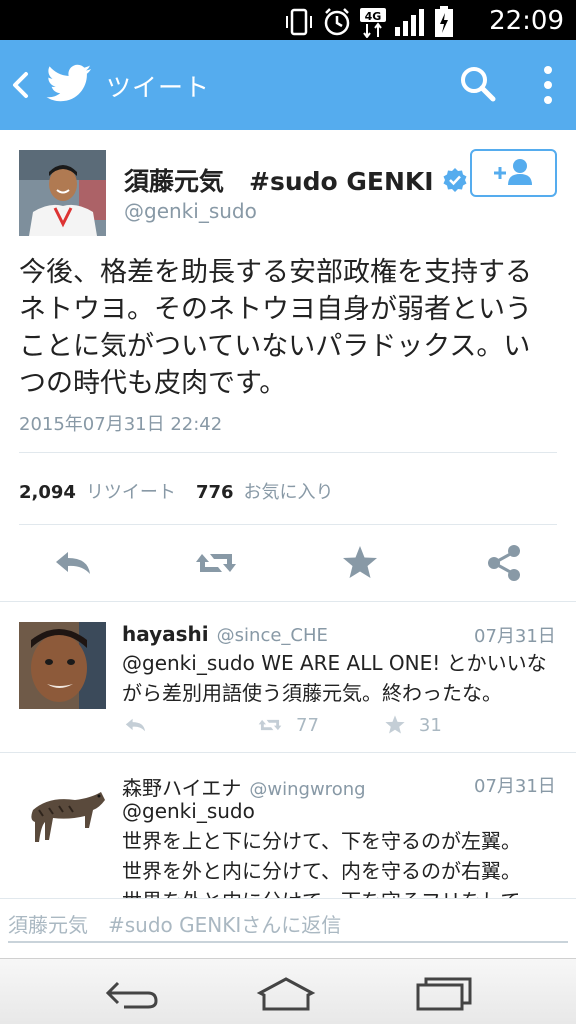 The width and height of the screenshot is (576, 1024). Describe the element at coordinates (444, 21) in the screenshot. I see `battery-charging-icon` at that location.